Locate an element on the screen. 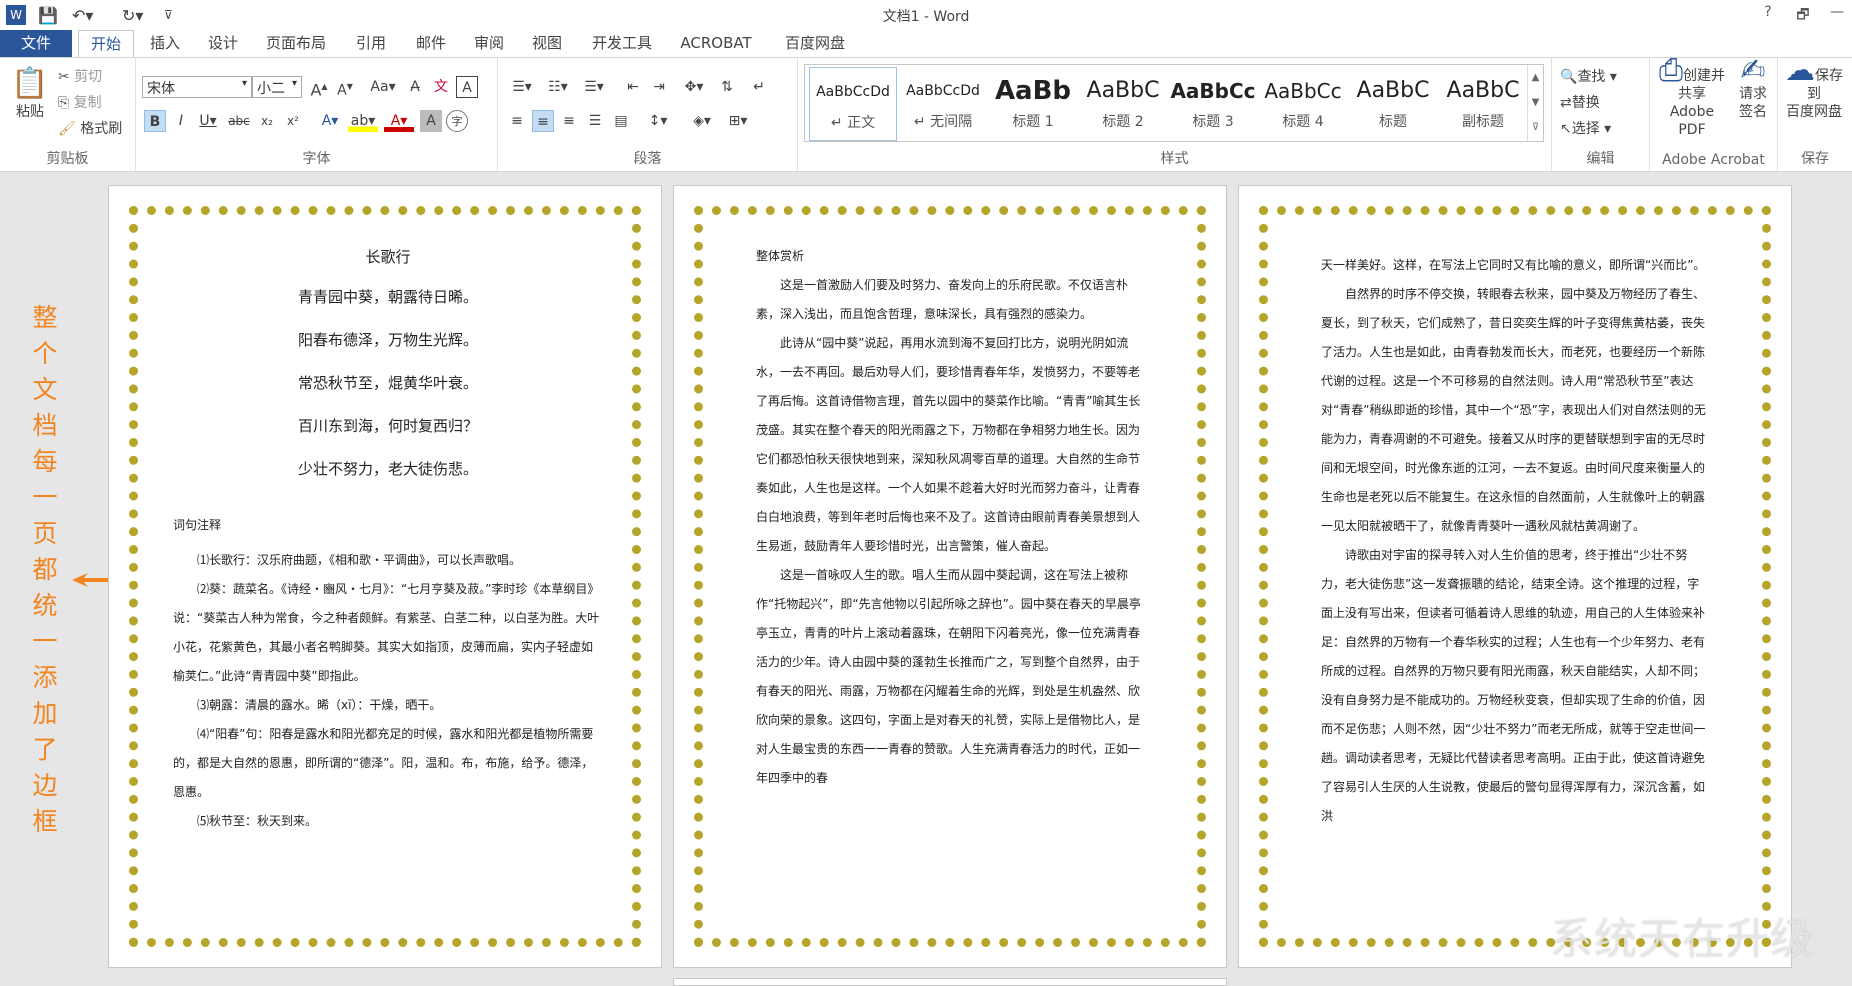 Image resolution: width=1852 pixels, height=986 pixels. change-case-icon: Aa▾ is located at coordinates (383, 87).